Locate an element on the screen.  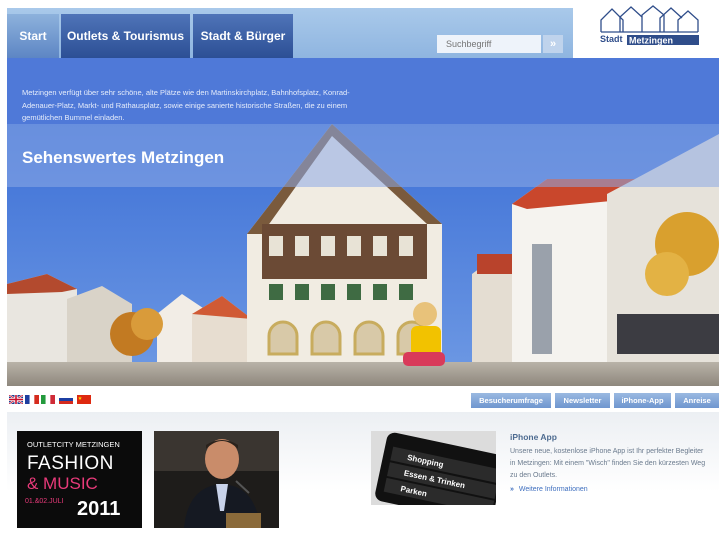
italian-flag is located at coordinates (48, 399).